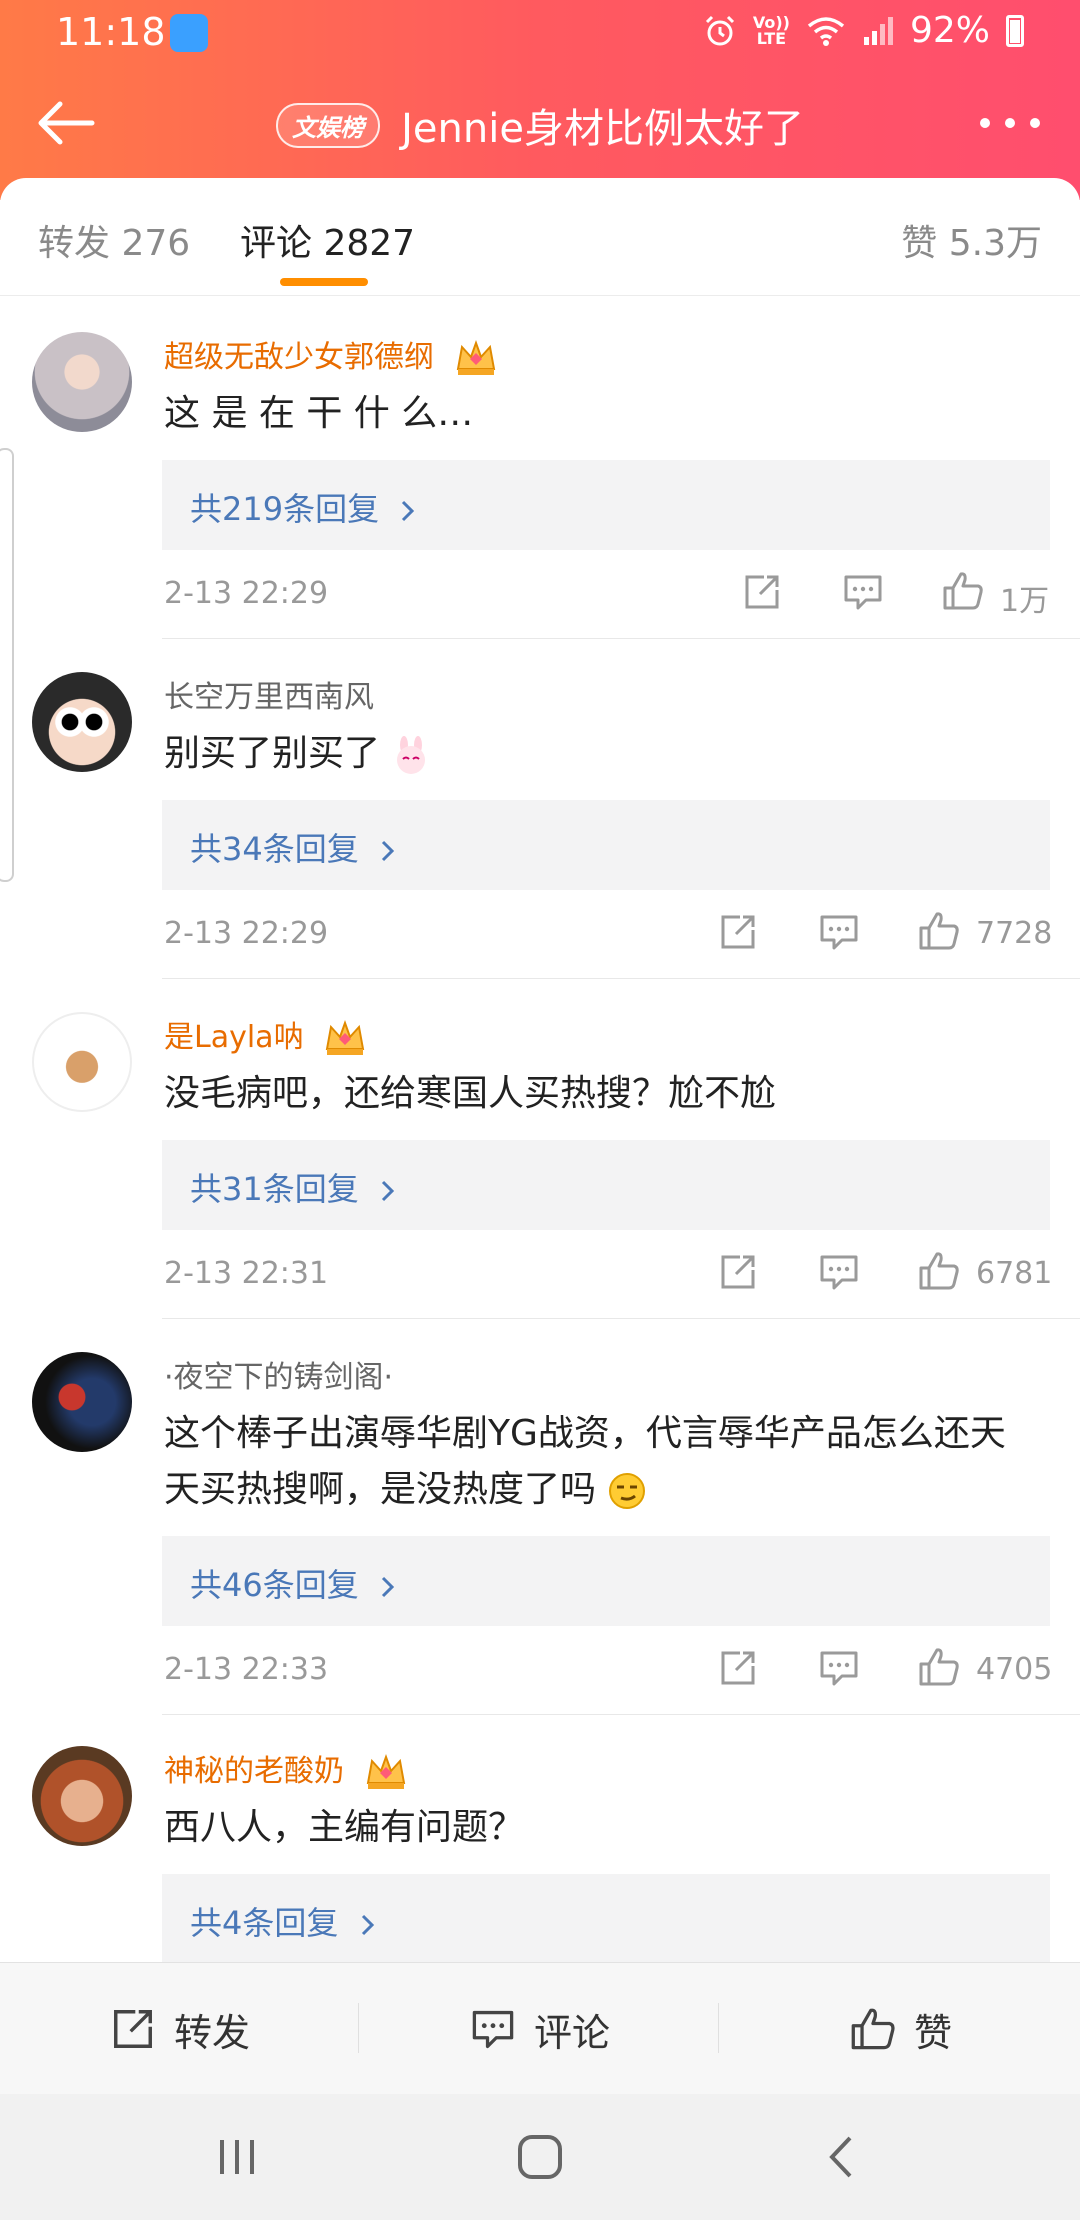  I want to click on wifi-icon, so click(826, 31).